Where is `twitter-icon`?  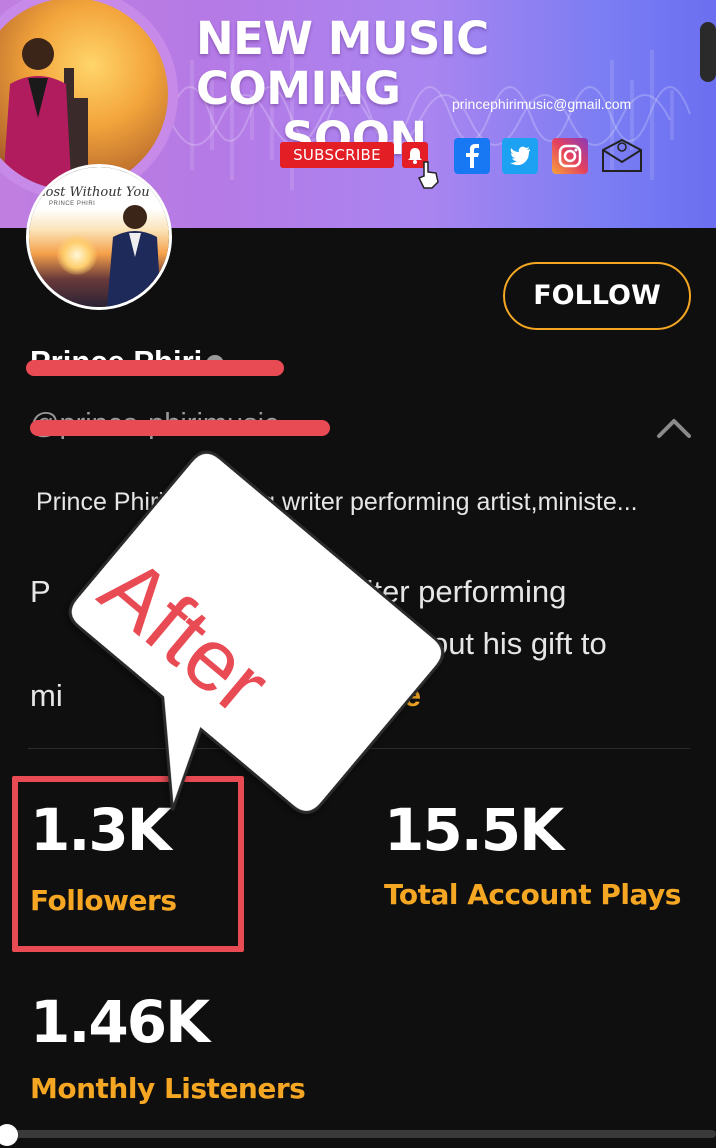 twitter-icon is located at coordinates (520, 156).